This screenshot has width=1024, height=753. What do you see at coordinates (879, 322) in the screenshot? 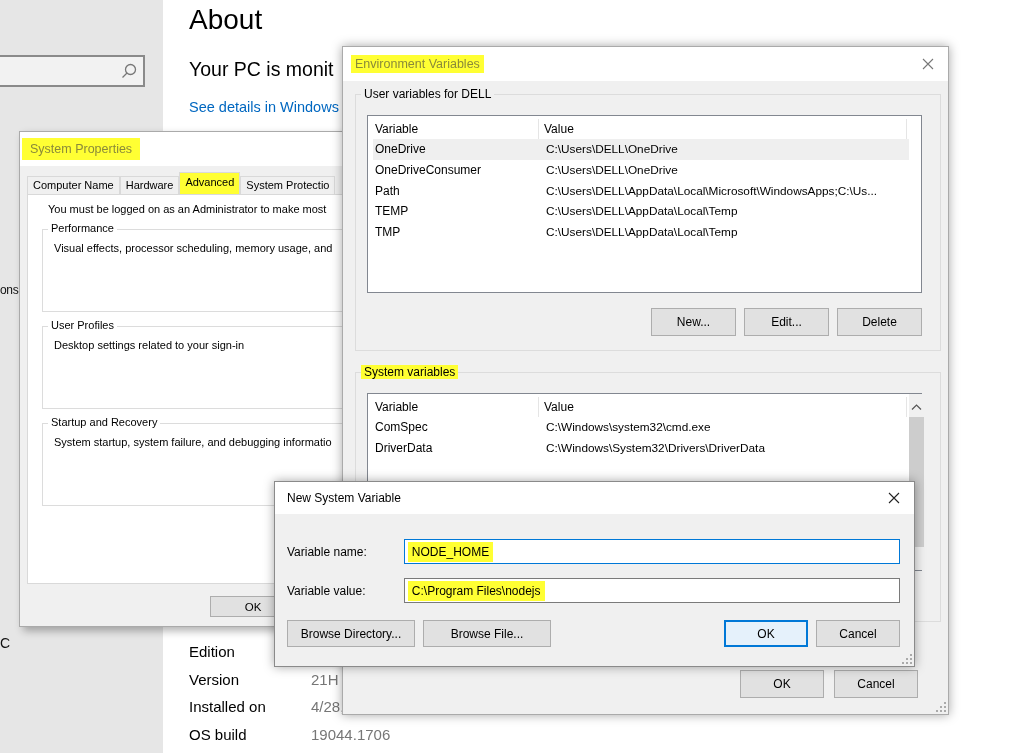
I see `dialog-button: Delete` at bounding box center [879, 322].